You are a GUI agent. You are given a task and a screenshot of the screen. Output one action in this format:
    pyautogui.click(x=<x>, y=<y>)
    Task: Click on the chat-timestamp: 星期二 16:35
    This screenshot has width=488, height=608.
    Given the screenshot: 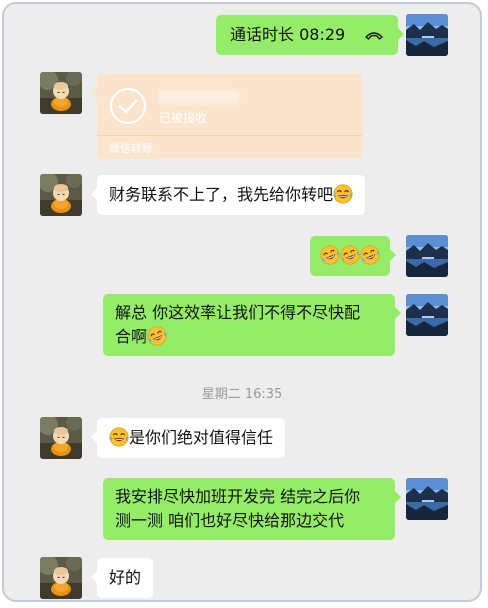 What is the action you would take?
    pyautogui.click(x=242, y=394)
    